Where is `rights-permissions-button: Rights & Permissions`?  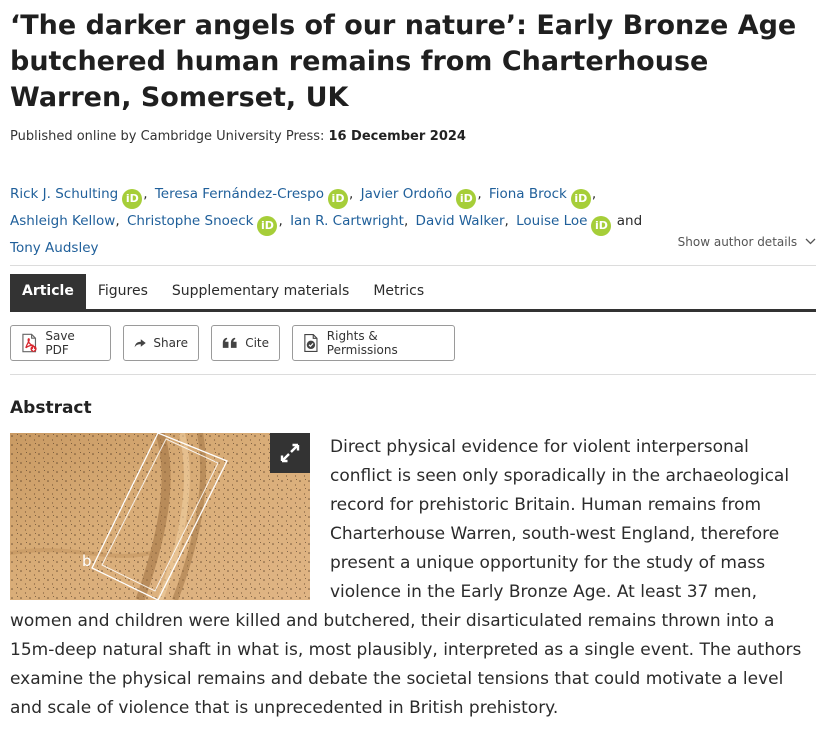
rights-permissions-button: Rights & Permissions is located at coordinates (373, 343).